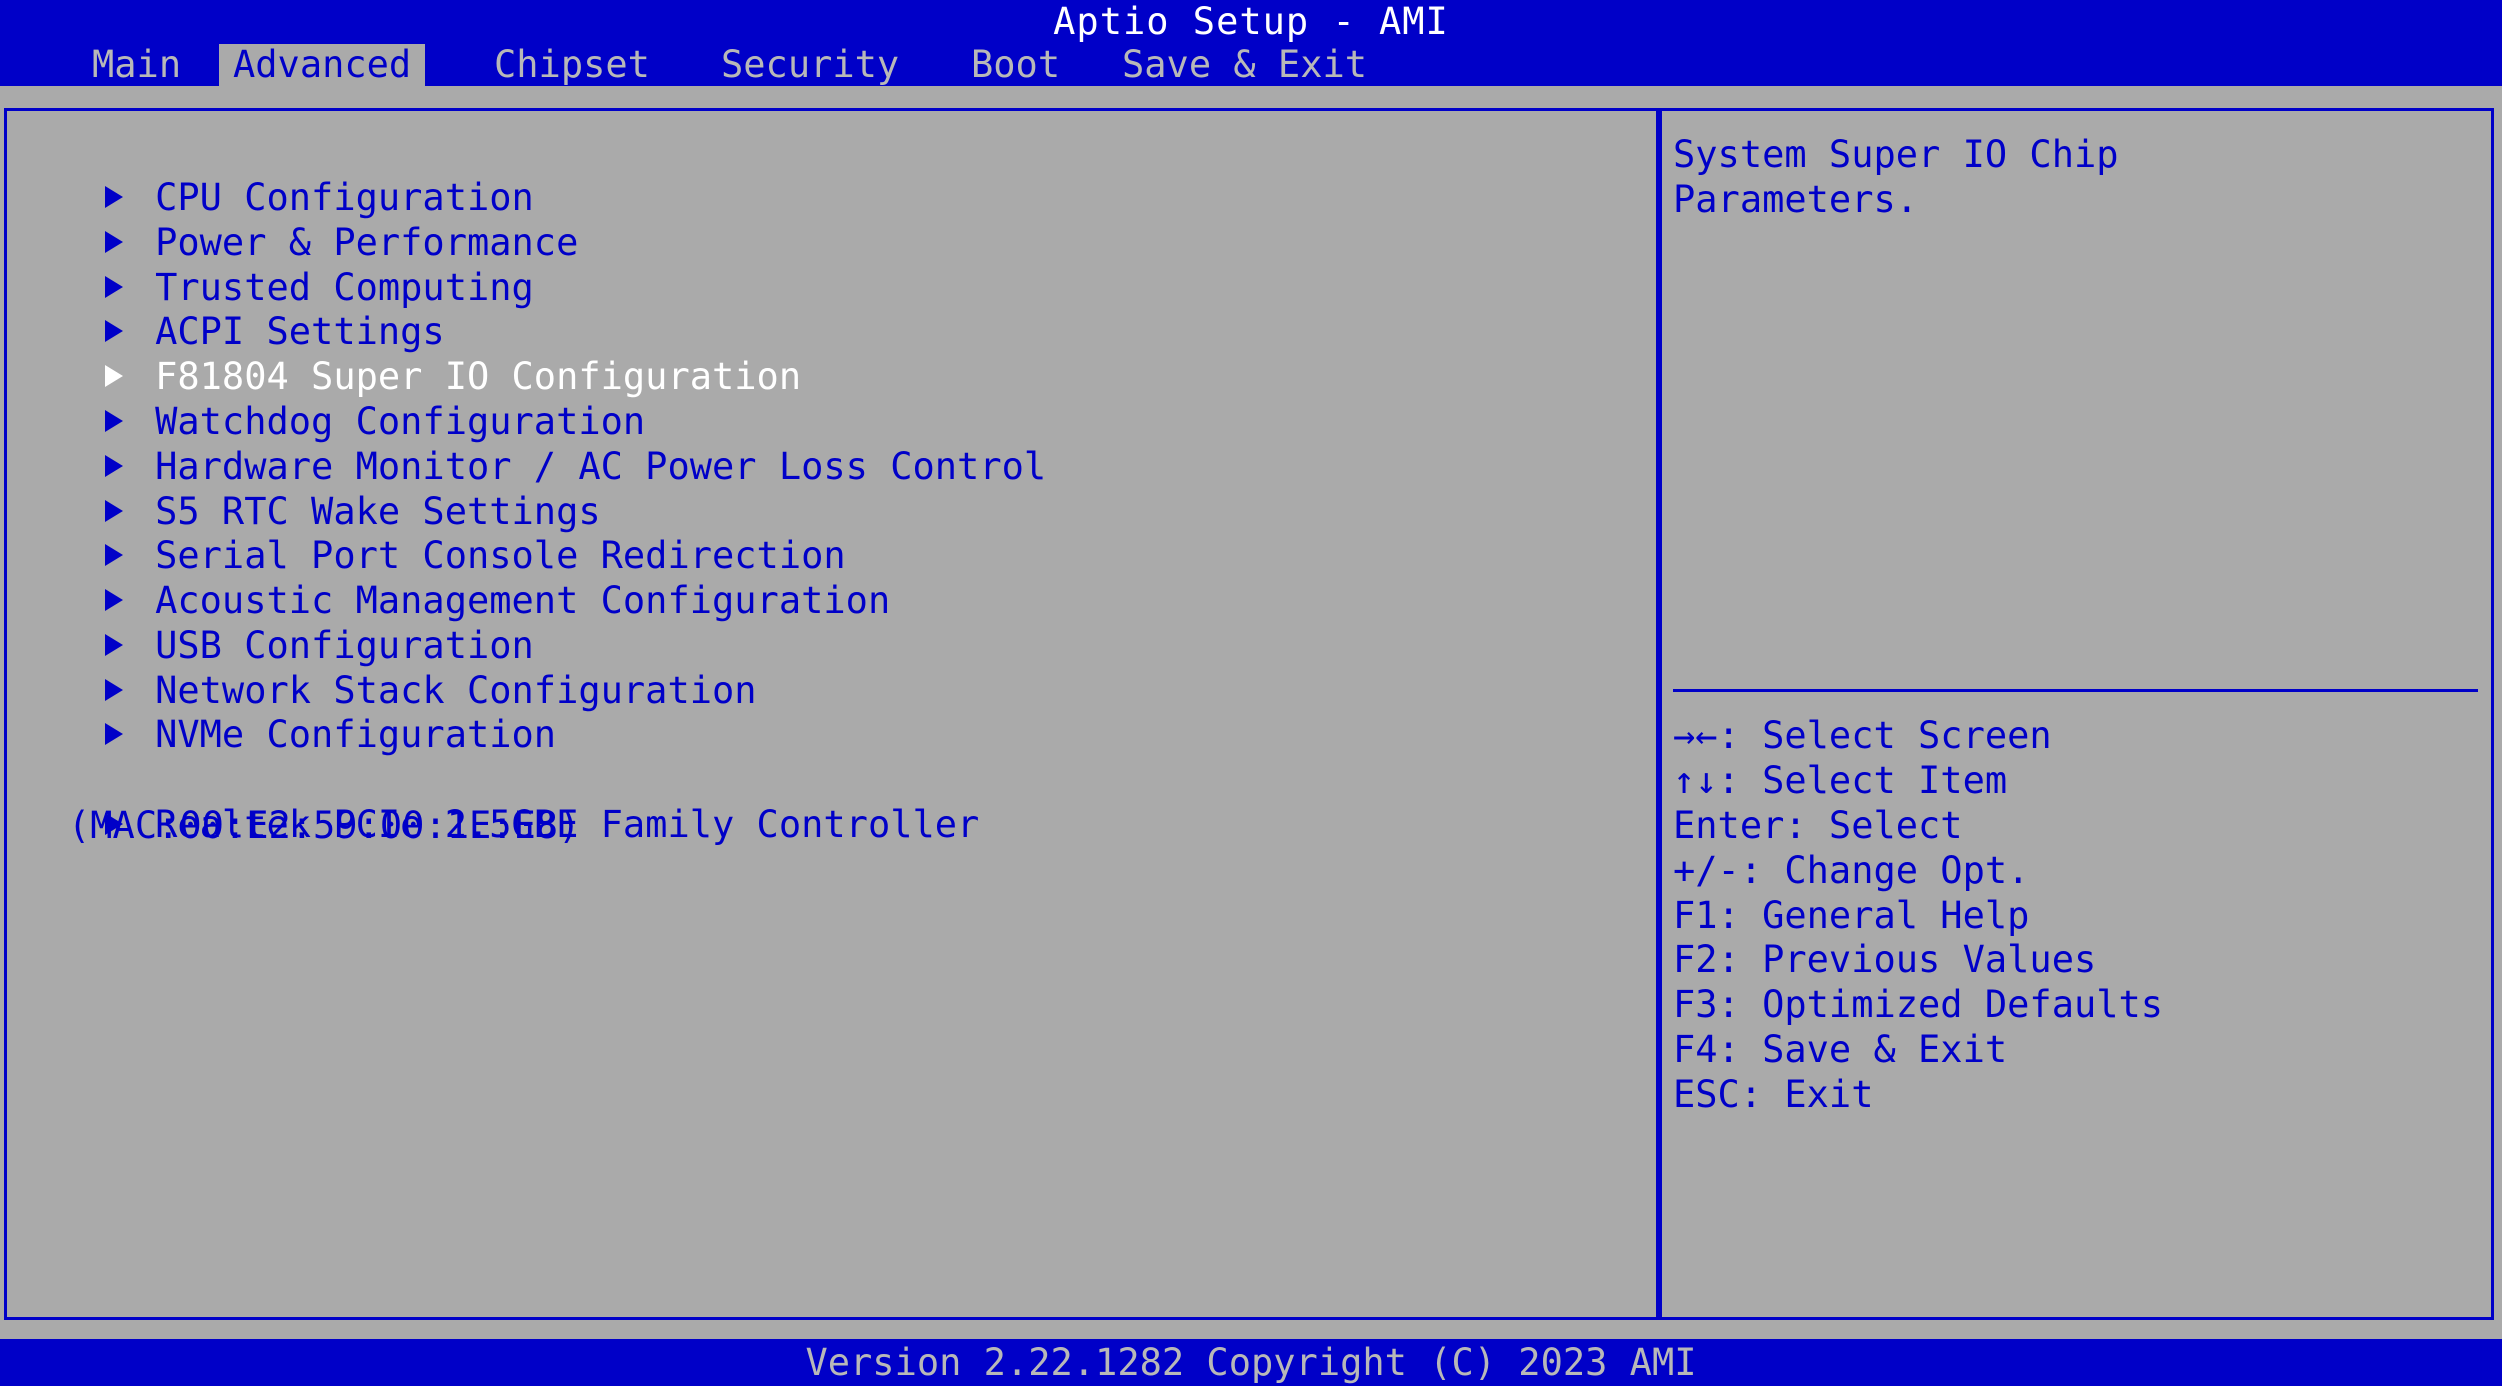  What do you see at coordinates (1918, 1004) in the screenshot?
I see `key-hint-f3: F3: Optimized Defaults` at bounding box center [1918, 1004].